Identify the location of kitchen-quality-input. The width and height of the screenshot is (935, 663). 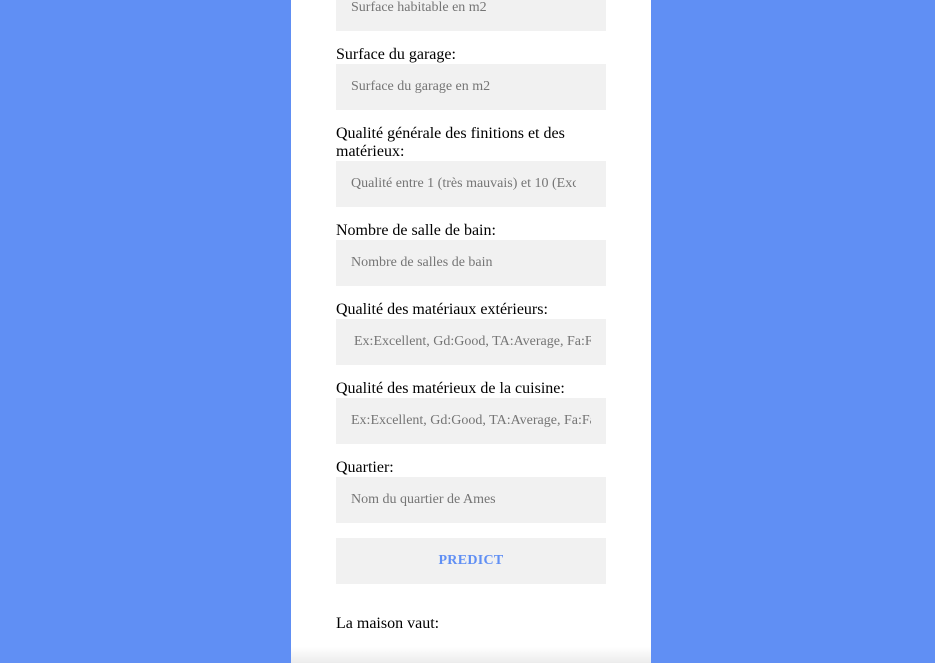
(471, 421).